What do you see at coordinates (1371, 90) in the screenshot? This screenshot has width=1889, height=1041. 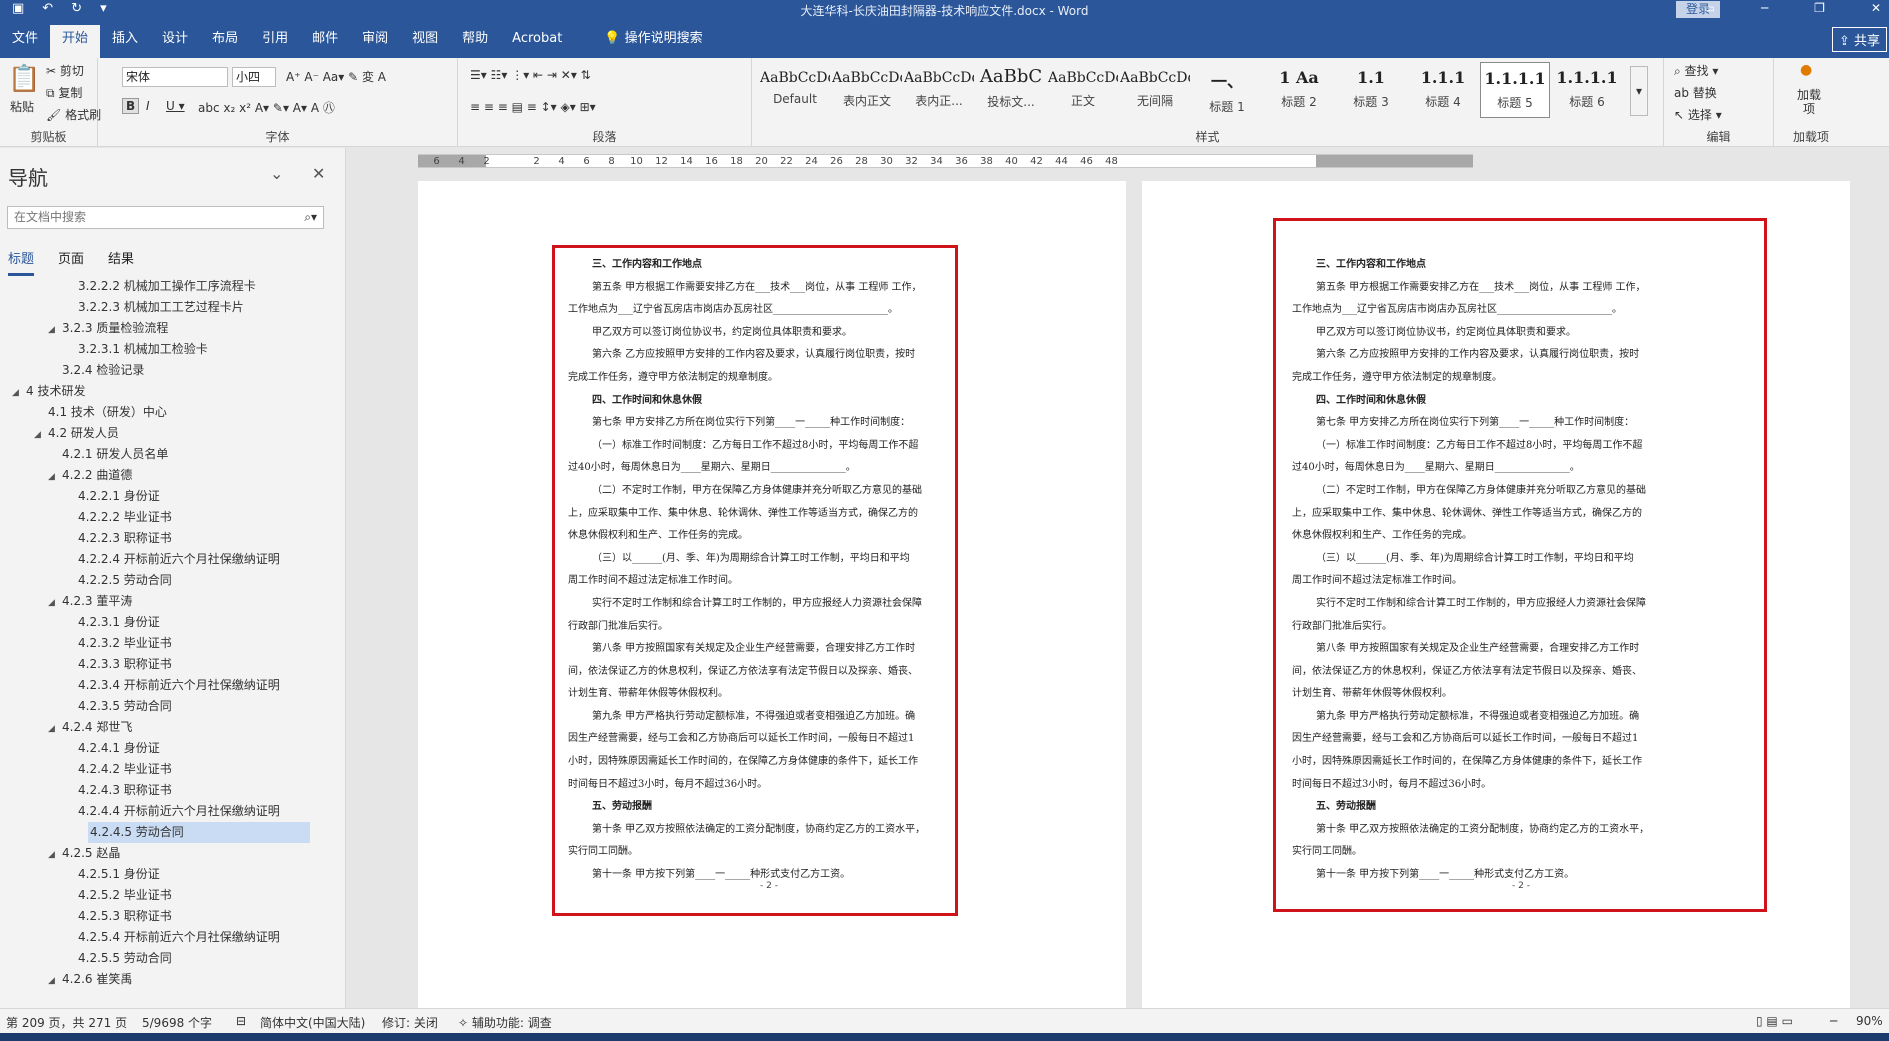 I see `style-8: 1.1 标题 3` at bounding box center [1371, 90].